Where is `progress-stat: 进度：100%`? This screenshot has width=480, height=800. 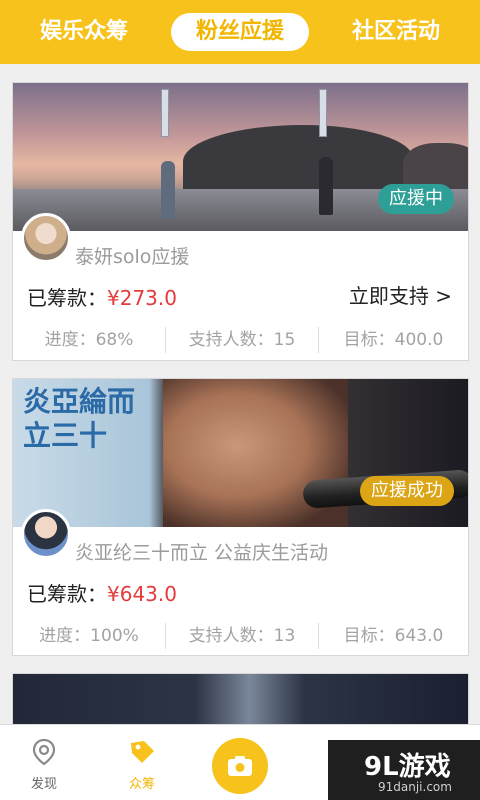
progress-stat: 进度：100% is located at coordinates (89, 636).